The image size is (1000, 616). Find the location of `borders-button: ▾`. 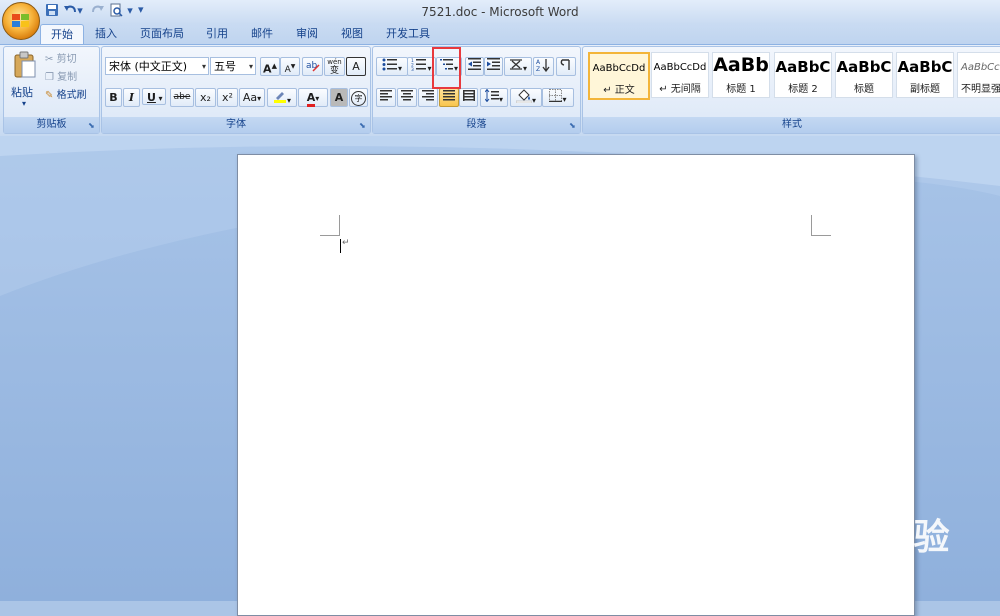

borders-button: ▾ is located at coordinates (558, 97).